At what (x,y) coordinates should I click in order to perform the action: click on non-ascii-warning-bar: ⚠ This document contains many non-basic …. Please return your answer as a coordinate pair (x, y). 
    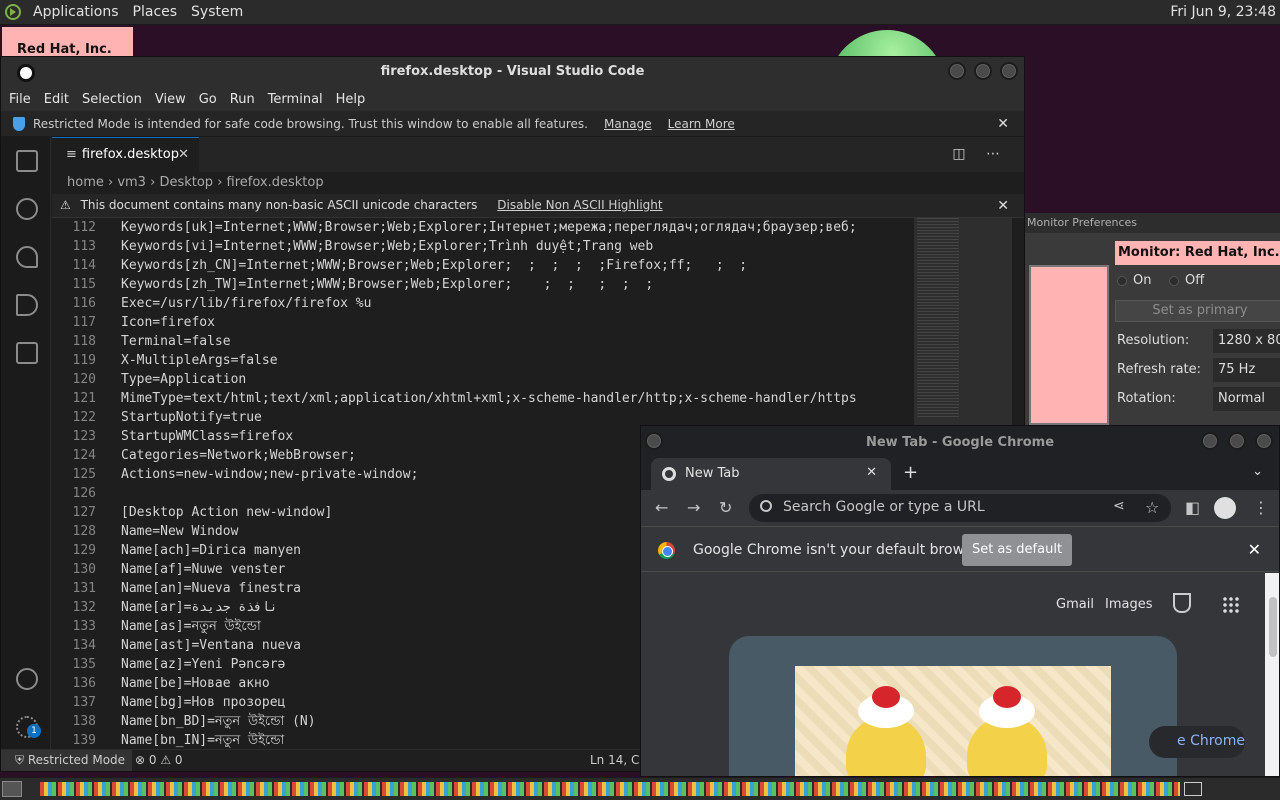
    Looking at the image, I should click on (538, 206).